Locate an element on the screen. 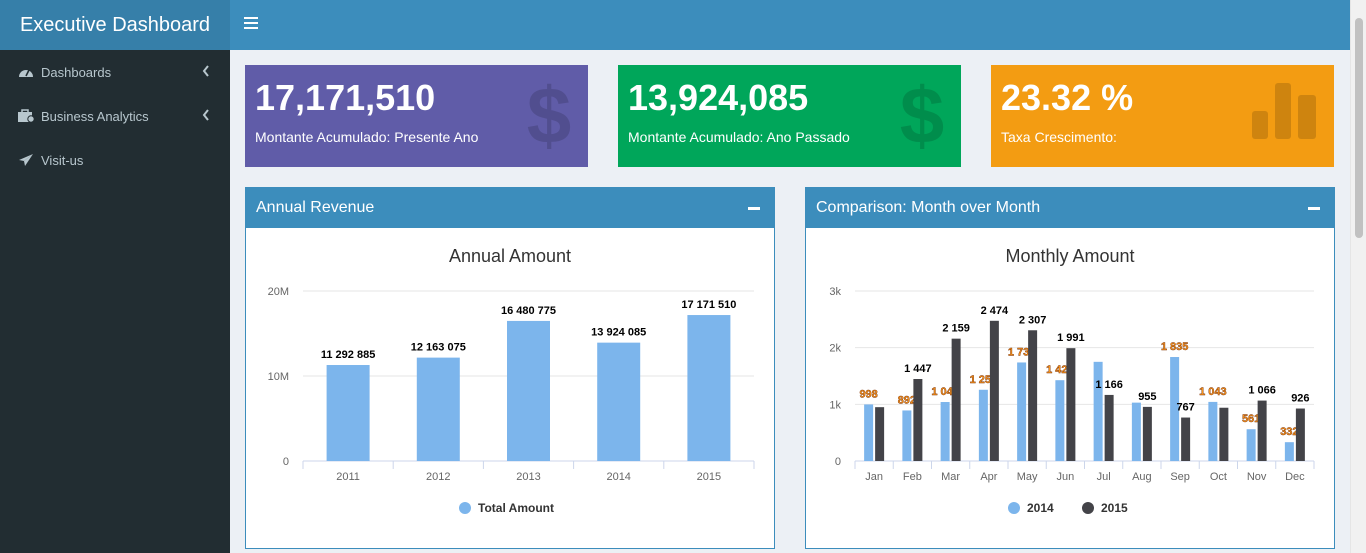 The height and width of the screenshot is (553, 1366). data-label: 926 is located at coordinates (1300, 399).